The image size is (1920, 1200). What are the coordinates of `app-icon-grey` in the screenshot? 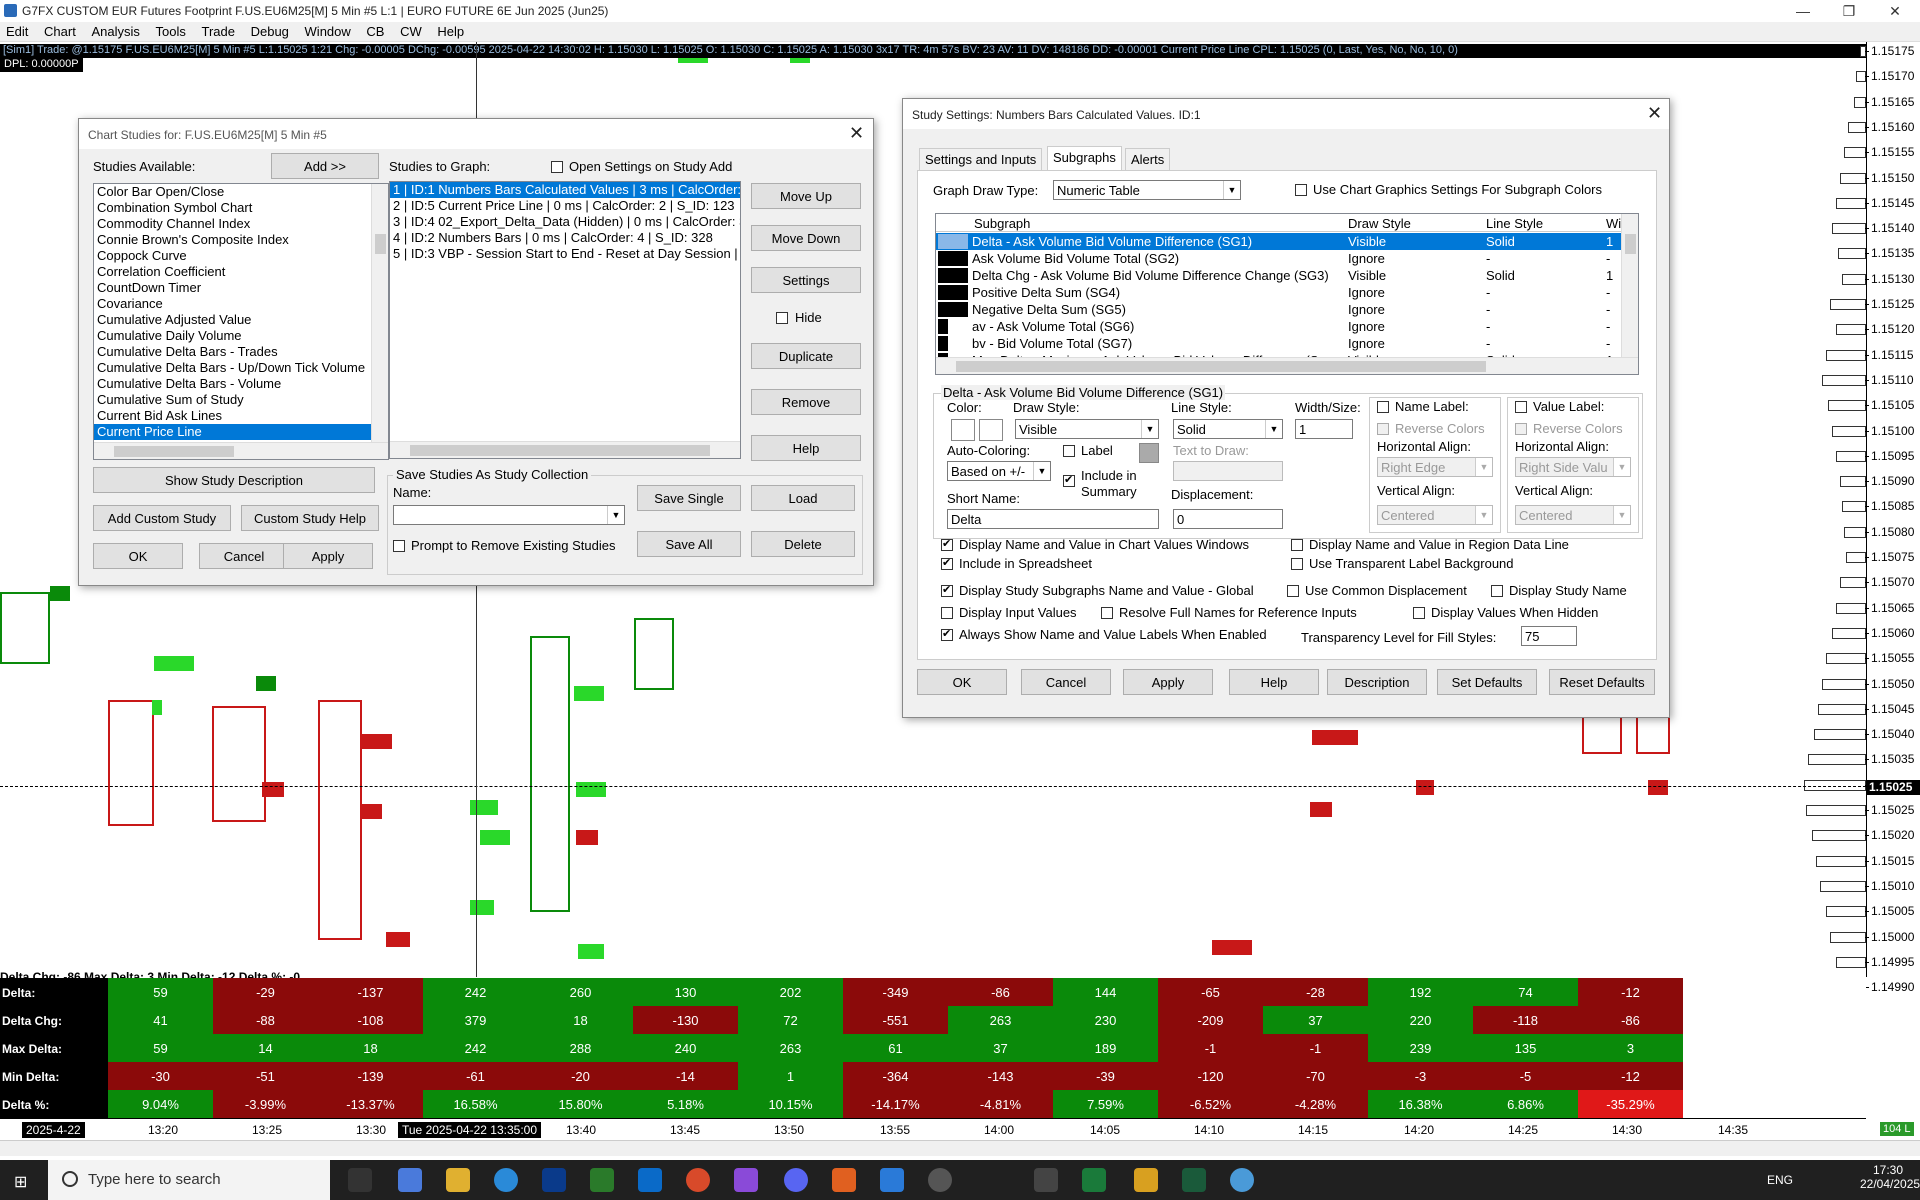 It's located at (940, 1180).